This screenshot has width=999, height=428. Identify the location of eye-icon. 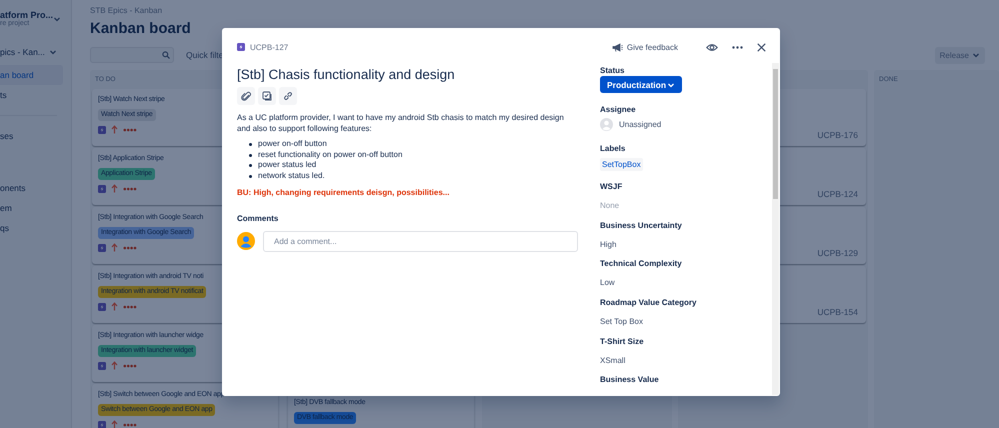
(712, 47).